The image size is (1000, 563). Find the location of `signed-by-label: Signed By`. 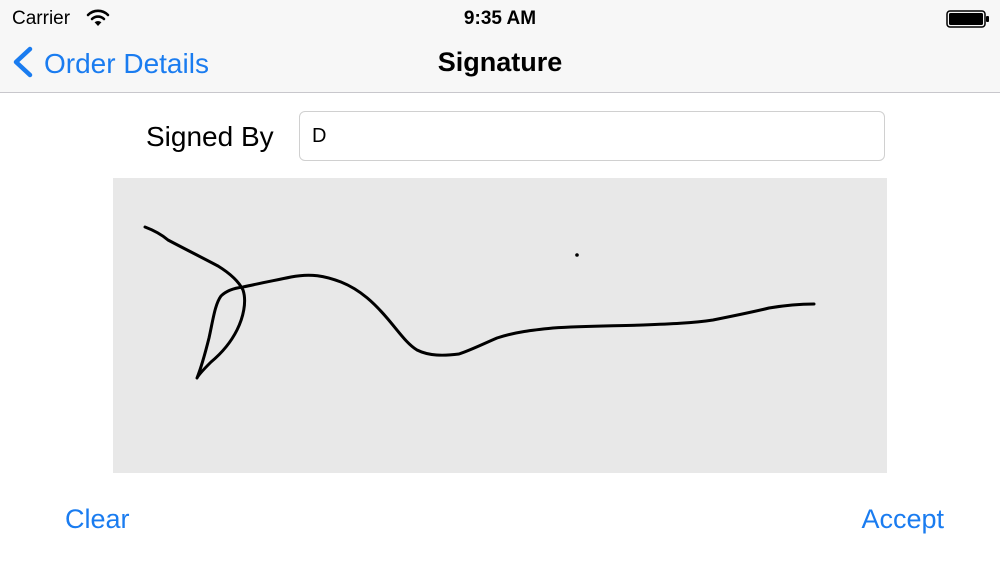

signed-by-label: Signed By is located at coordinates (210, 136).